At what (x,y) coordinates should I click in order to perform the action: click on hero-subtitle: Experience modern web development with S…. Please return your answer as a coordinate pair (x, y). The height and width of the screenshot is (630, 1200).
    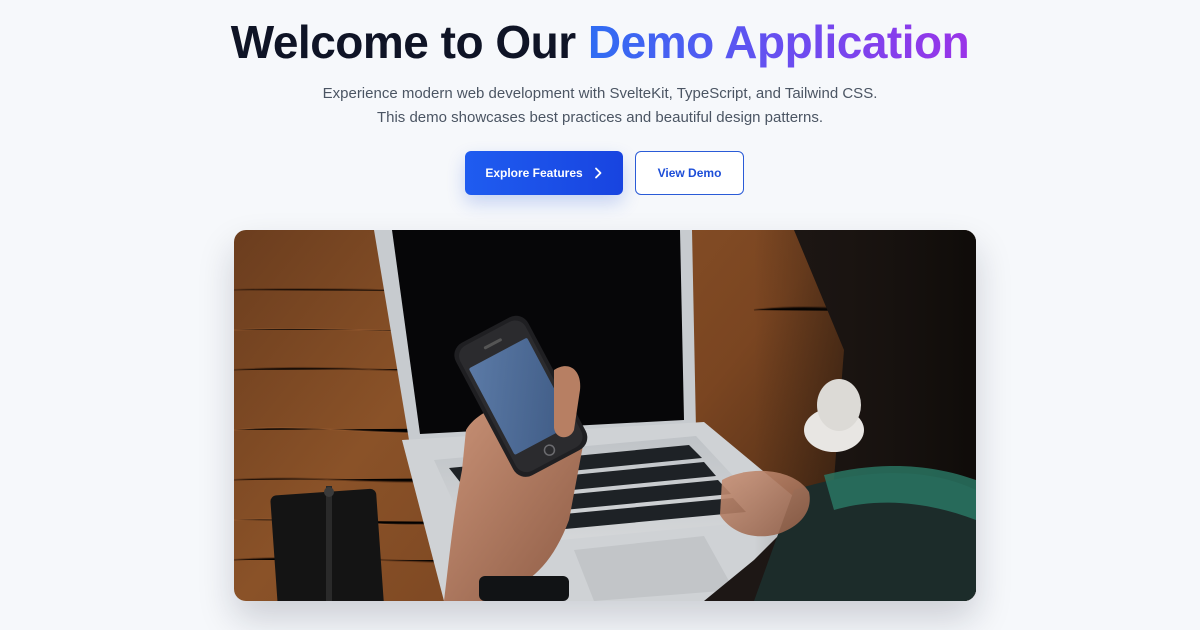
    Looking at the image, I should click on (600, 106).